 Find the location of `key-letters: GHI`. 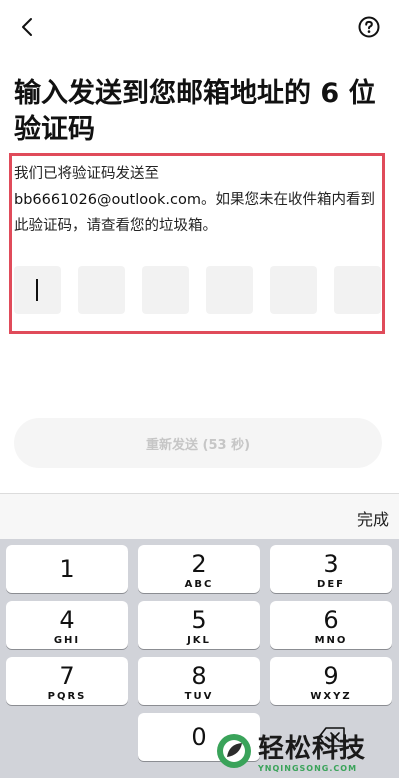

key-letters: GHI is located at coordinates (67, 640).